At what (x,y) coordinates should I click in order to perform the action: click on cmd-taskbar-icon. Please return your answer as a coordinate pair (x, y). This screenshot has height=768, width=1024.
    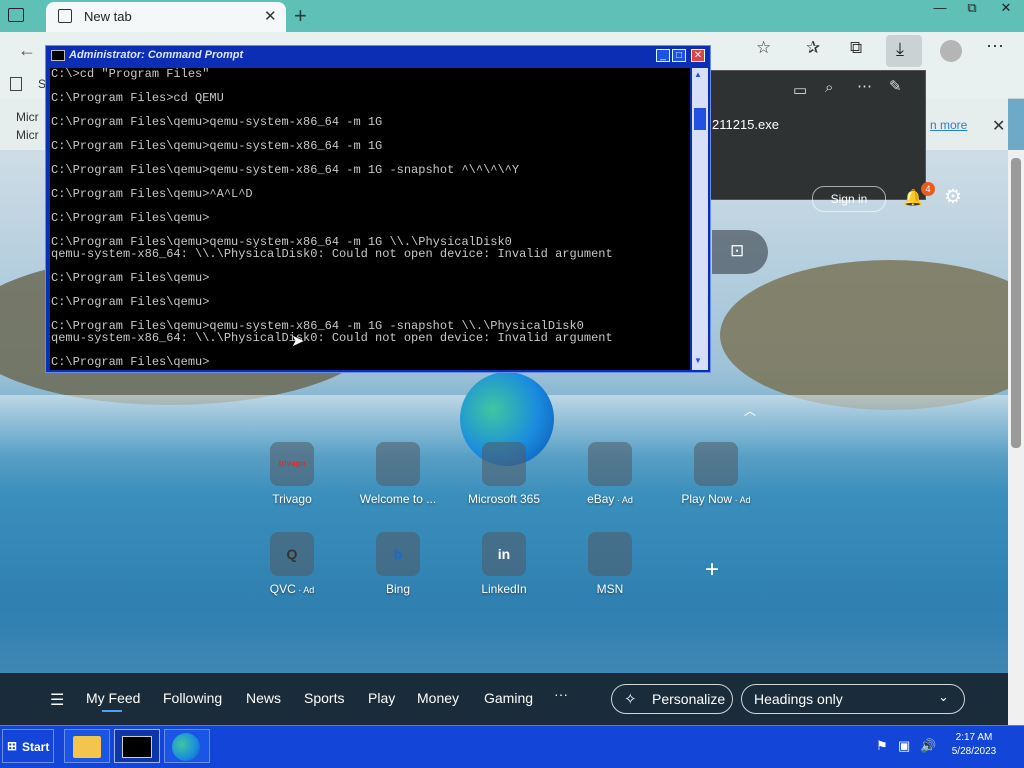
    Looking at the image, I should click on (137, 747).